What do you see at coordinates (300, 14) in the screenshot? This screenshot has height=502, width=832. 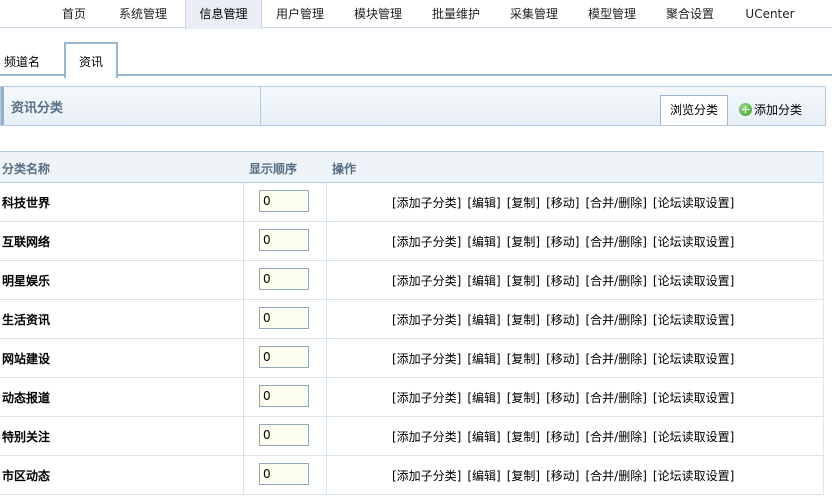 I see `nav-tab-users: 用户管理` at bounding box center [300, 14].